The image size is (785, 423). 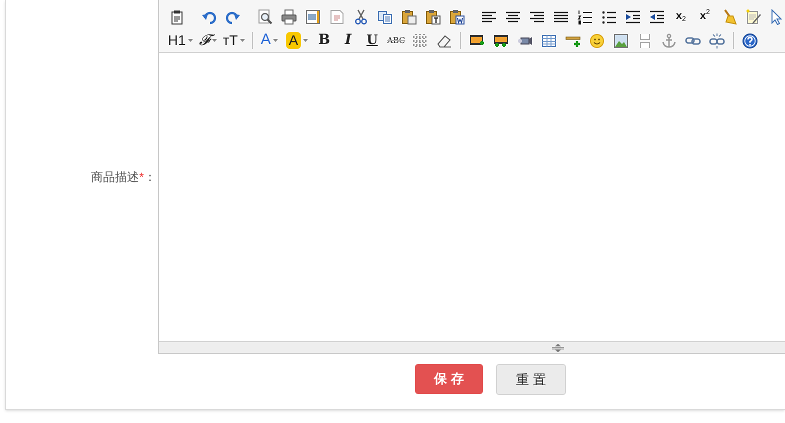 I want to click on bold-button: B, so click(x=324, y=41).